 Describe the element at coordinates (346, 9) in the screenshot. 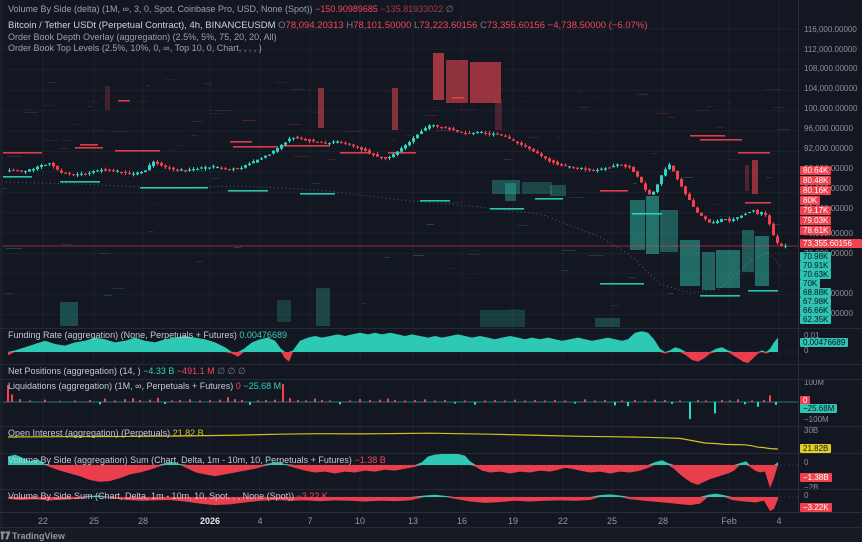

I see `legend-value-1: −150.90989685` at that location.